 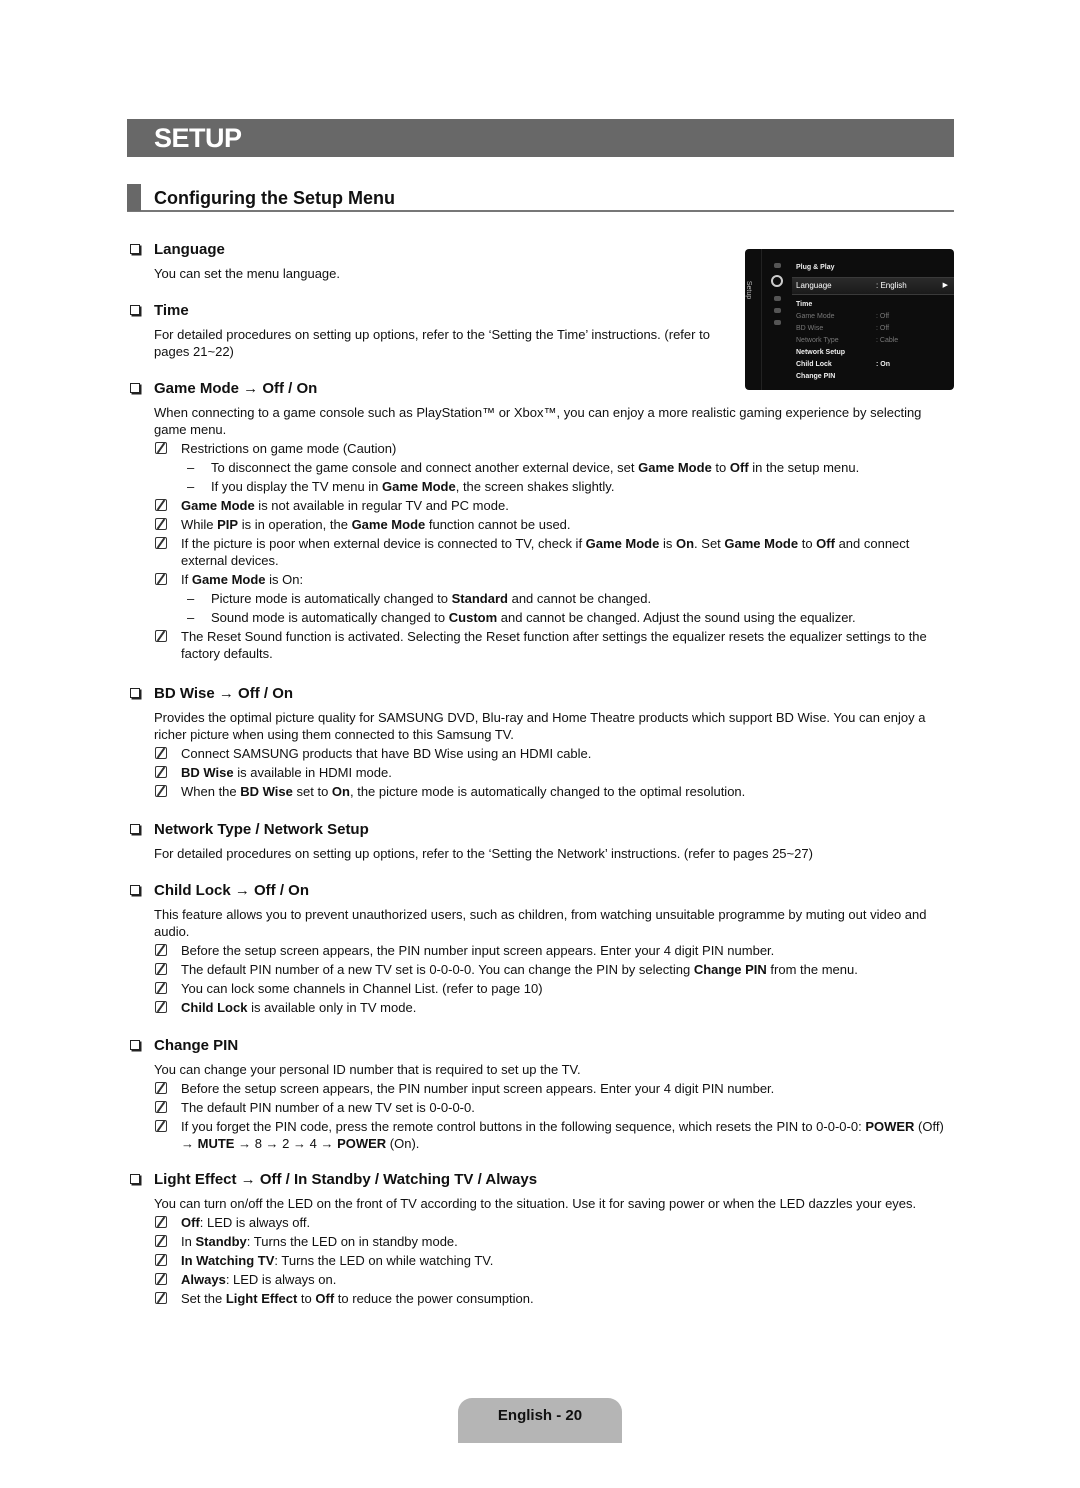 I want to click on tv-menu-icons, so click(x=777, y=297).